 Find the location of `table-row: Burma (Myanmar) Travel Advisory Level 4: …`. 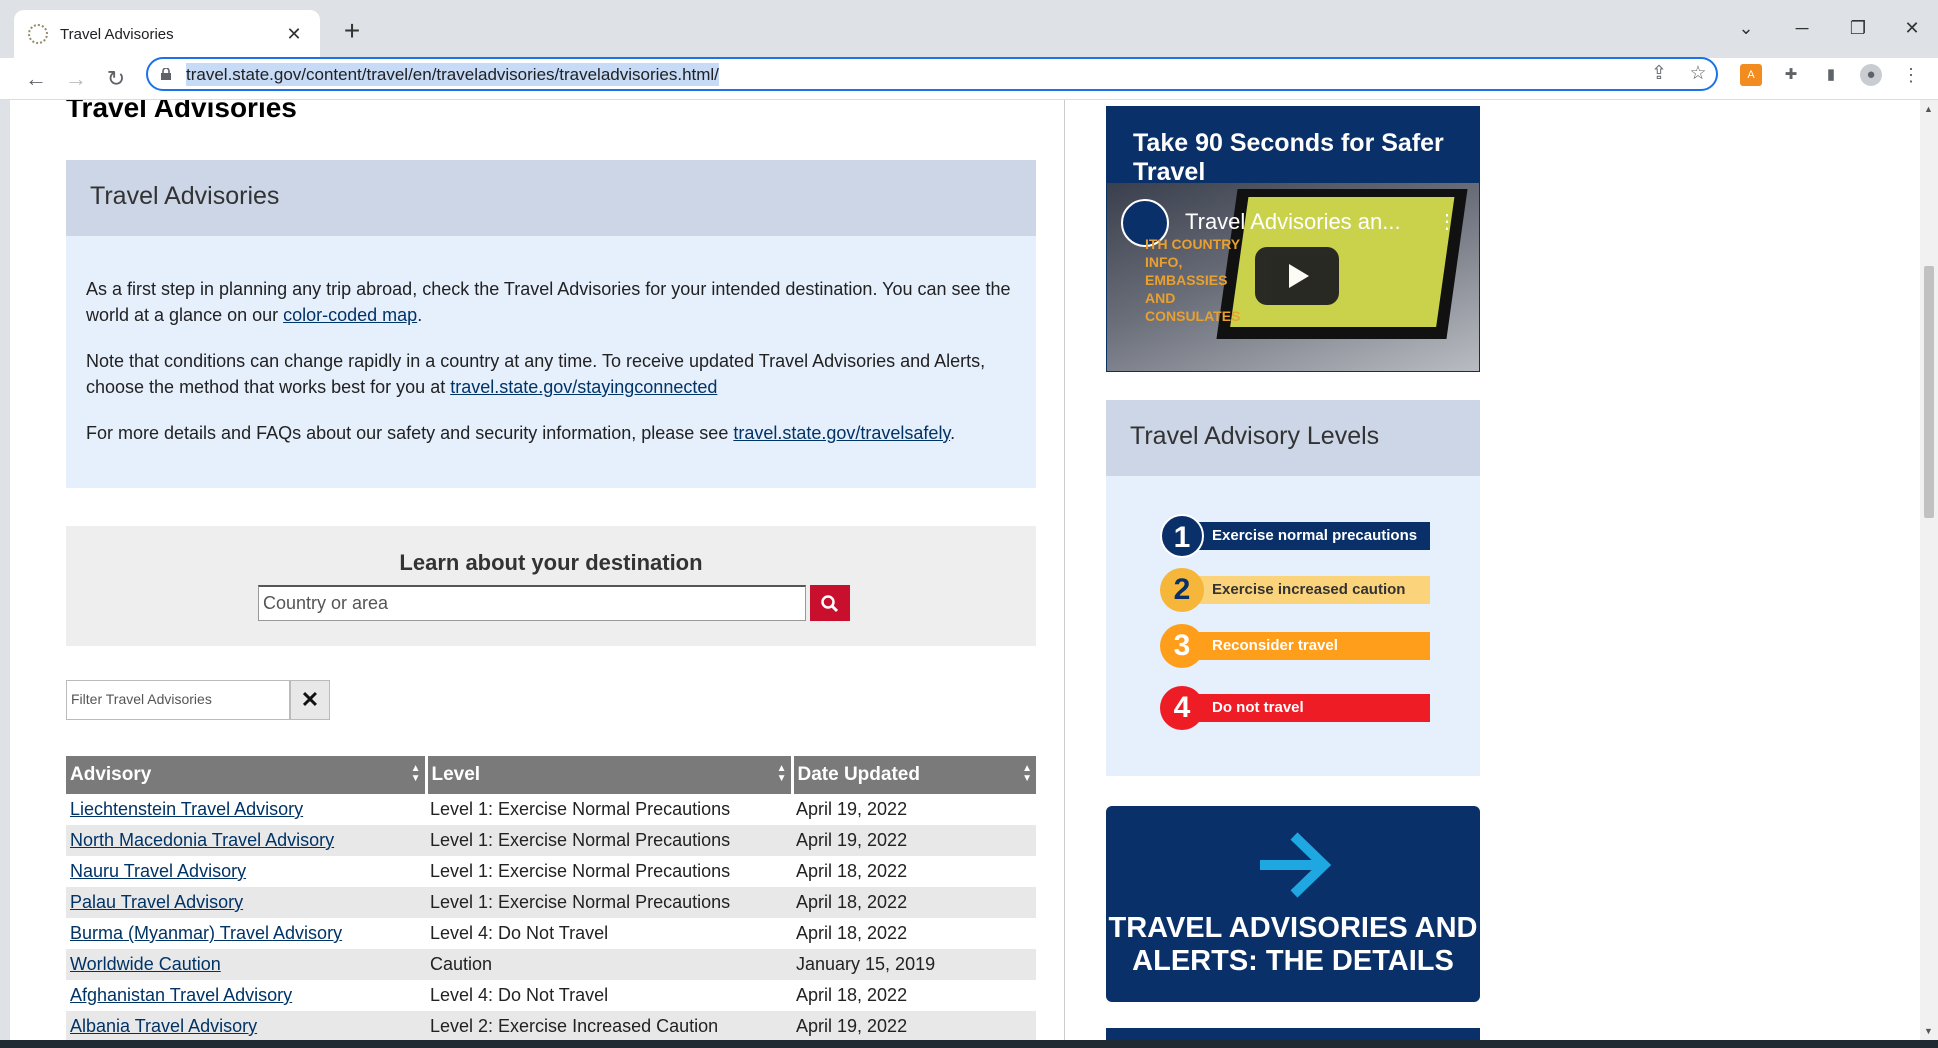

table-row: Burma (Myanmar) Travel Advisory Level 4: … is located at coordinates (551, 933).